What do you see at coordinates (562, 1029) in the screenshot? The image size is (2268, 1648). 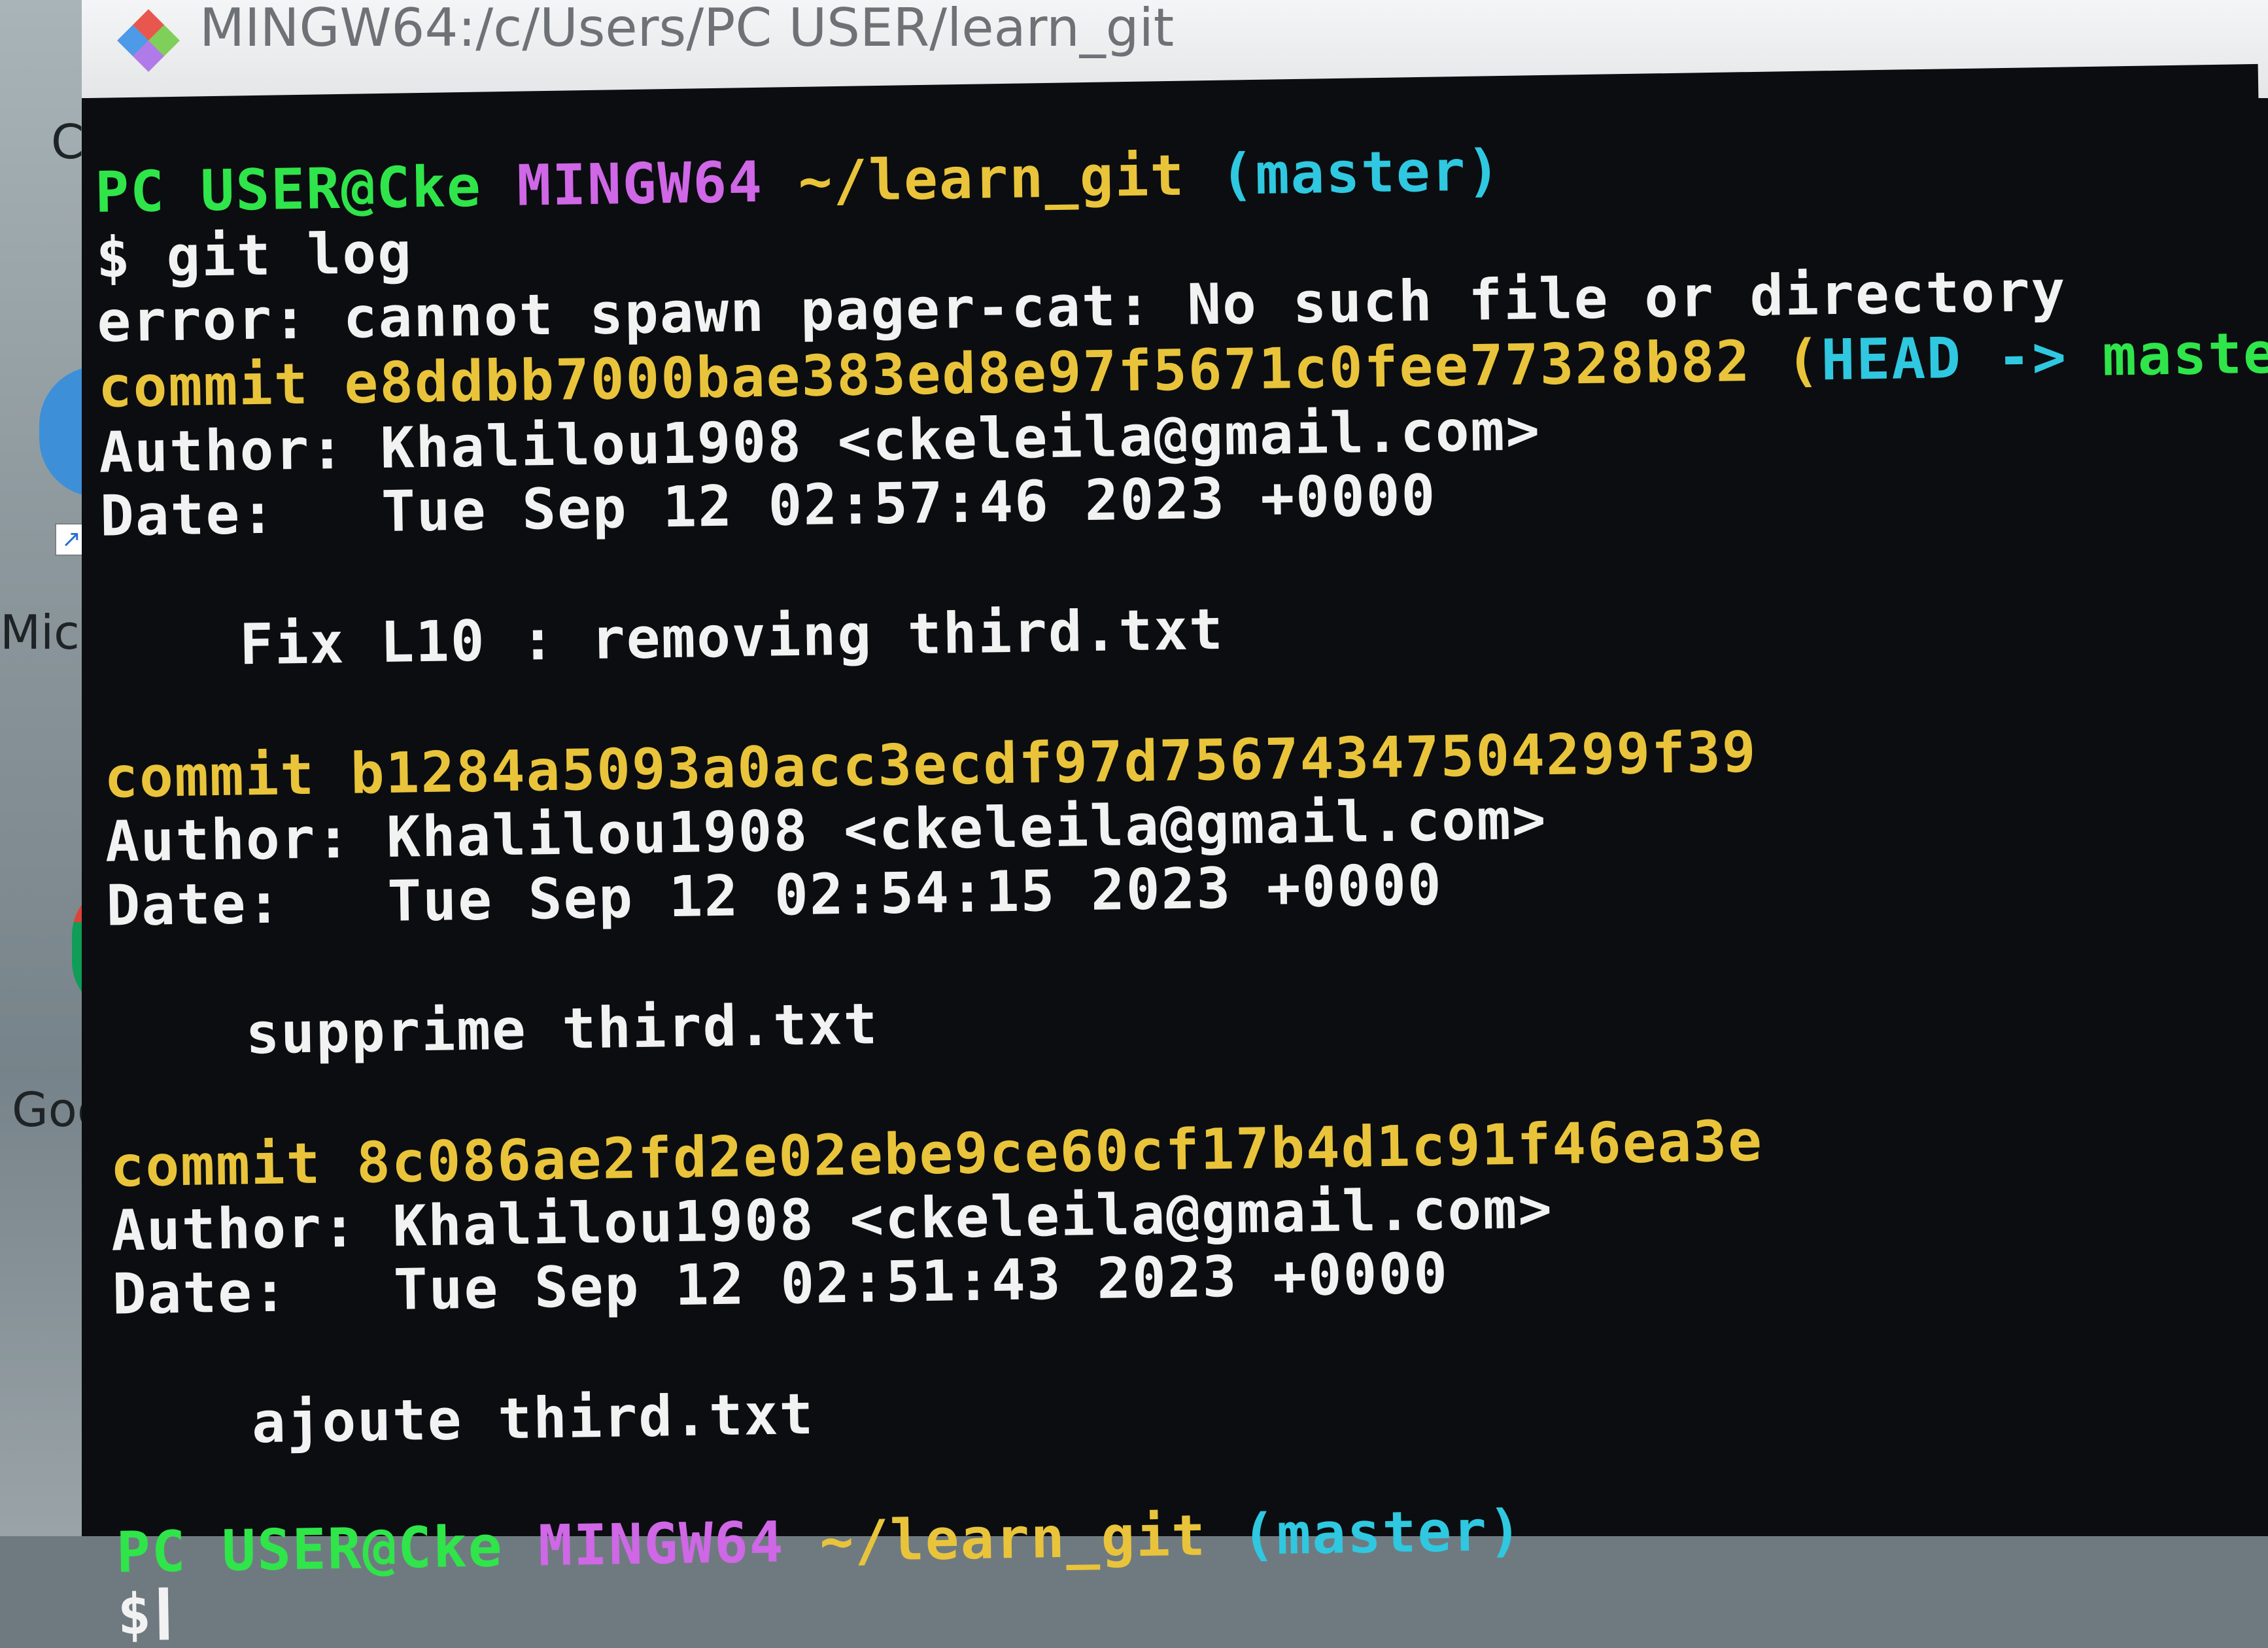 I see `commit-message: supprime third.txt` at bounding box center [562, 1029].